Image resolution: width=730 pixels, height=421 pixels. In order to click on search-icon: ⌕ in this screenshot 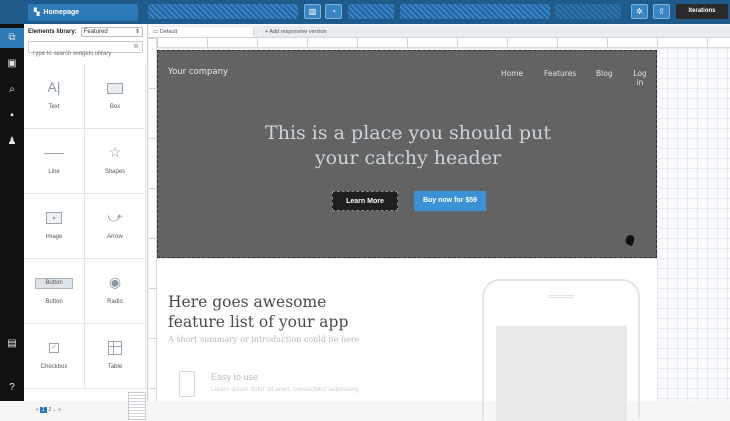, I will do `click(12, 90)`.